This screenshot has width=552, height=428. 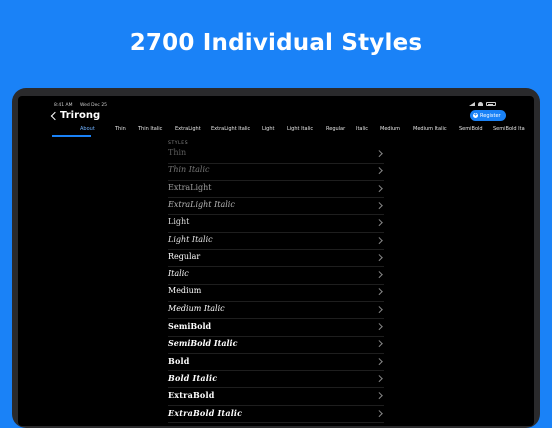 I want to click on tab-item: Regular, so click(x=335, y=129).